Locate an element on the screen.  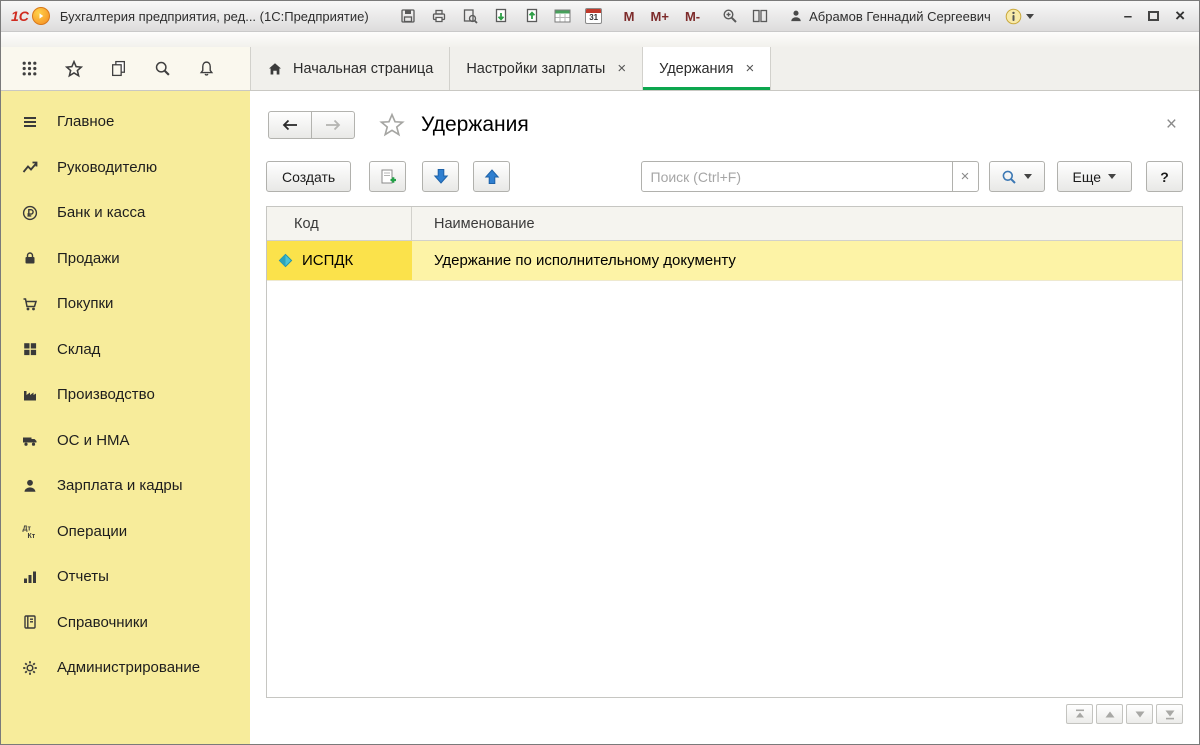
search-icon is located at coordinates (162, 68).